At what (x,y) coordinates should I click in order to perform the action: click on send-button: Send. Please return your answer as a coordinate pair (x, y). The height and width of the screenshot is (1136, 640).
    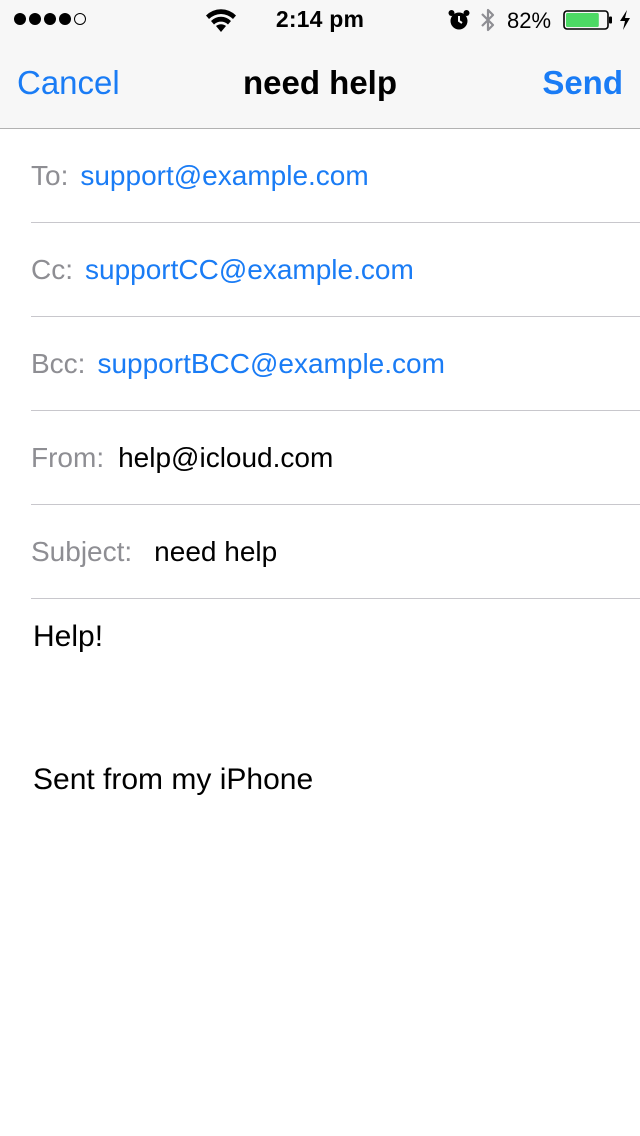
    Looking at the image, I should click on (582, 83).